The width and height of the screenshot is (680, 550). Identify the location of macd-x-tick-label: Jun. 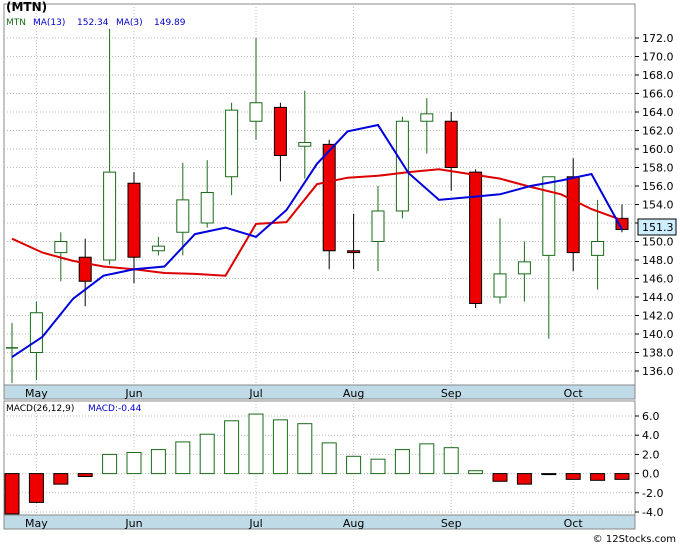
(133, 523).